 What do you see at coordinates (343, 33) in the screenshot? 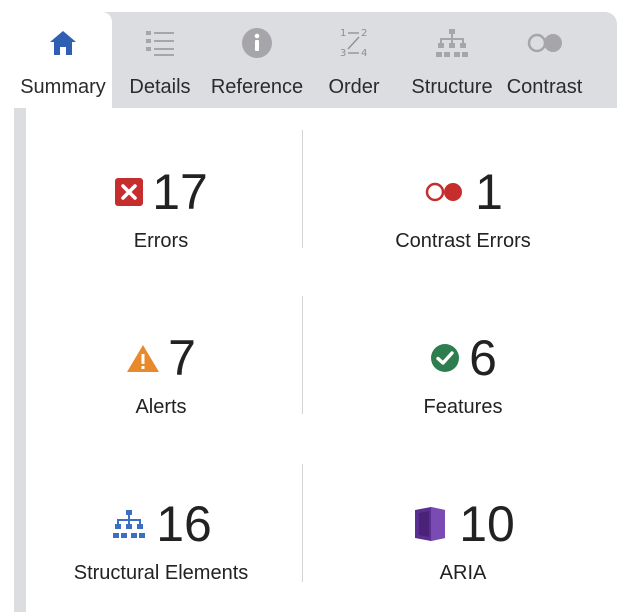
I see `svg-text: 1` at bounding box center [343, 33].